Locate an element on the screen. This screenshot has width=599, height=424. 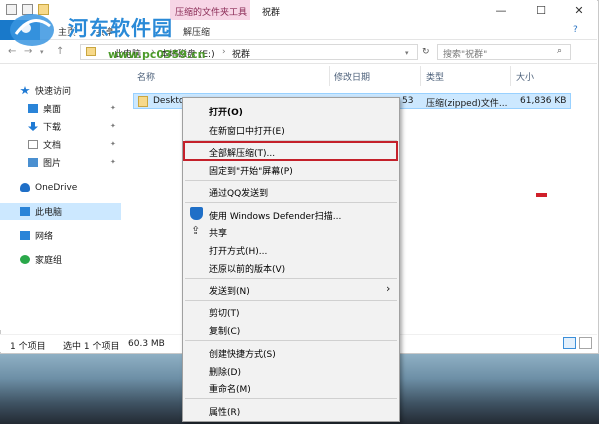
menu-item-create-shortcut: 创建快捷方式(S) is located at coordinates (242, 353).